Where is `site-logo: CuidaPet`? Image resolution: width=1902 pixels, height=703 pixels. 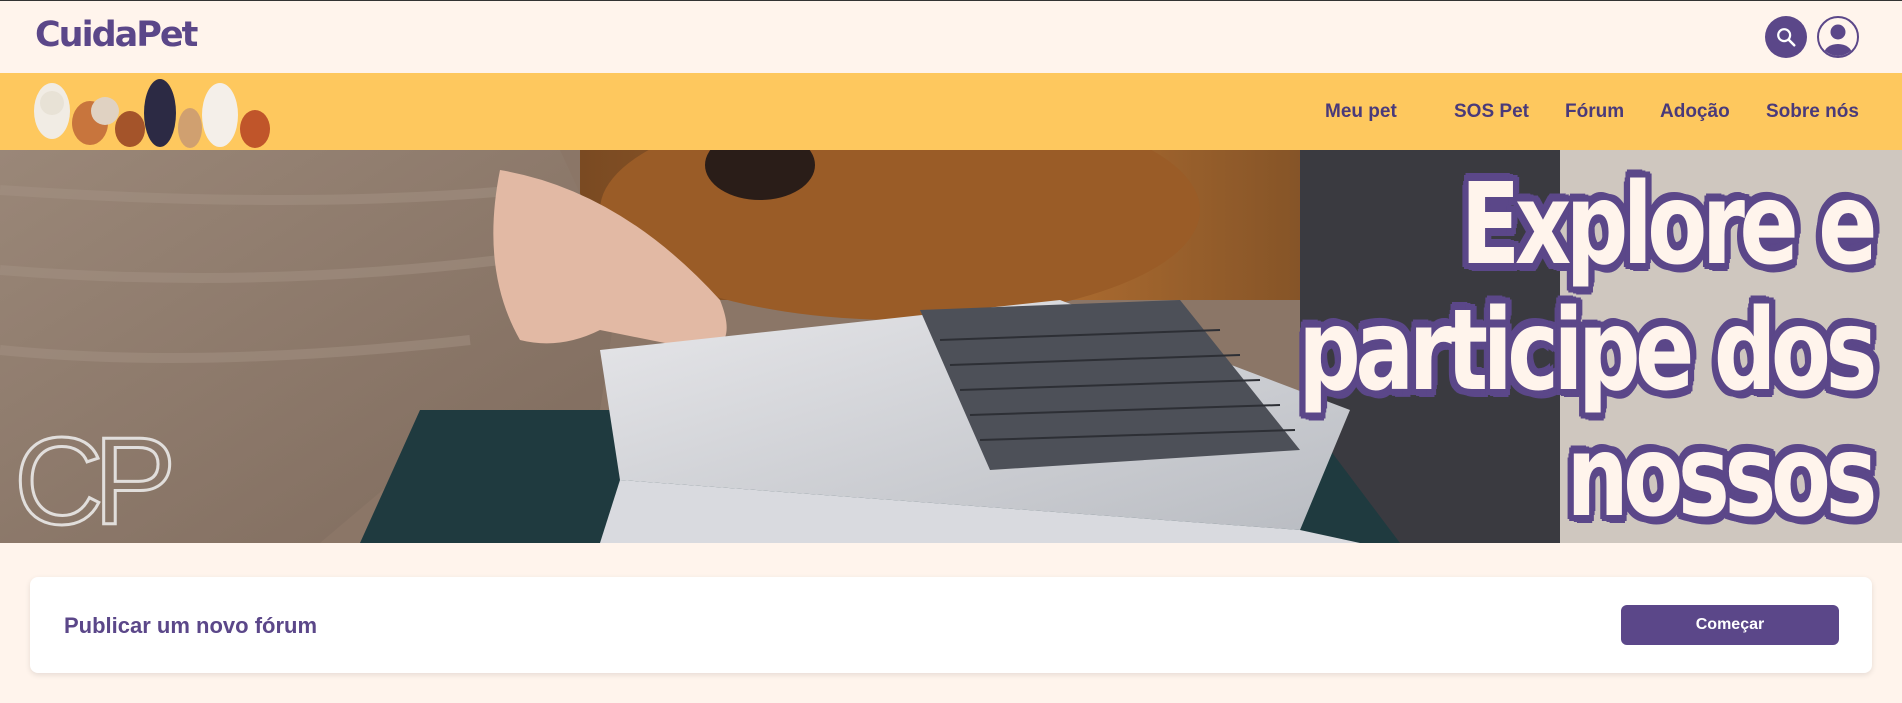 site-logo: CuidaPet is located at coordinates (116, 35).